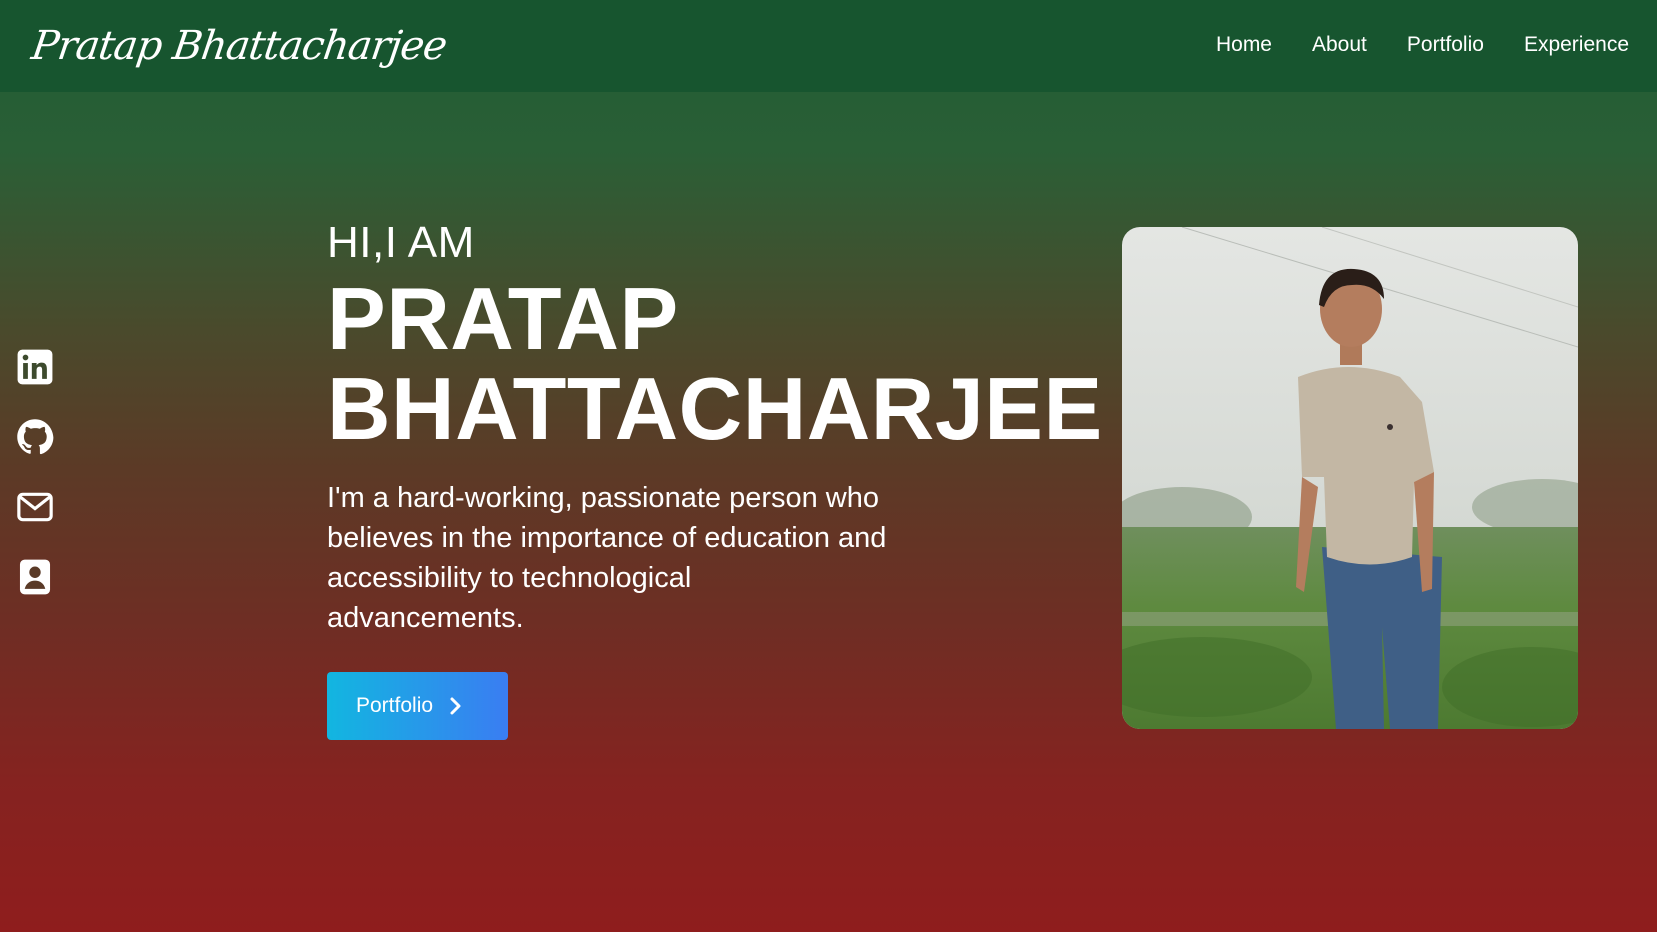 The image size is (1657, 932). Describe the element at coordinates (35, 507) in the screenshot. I see `mail-icon` at that location.